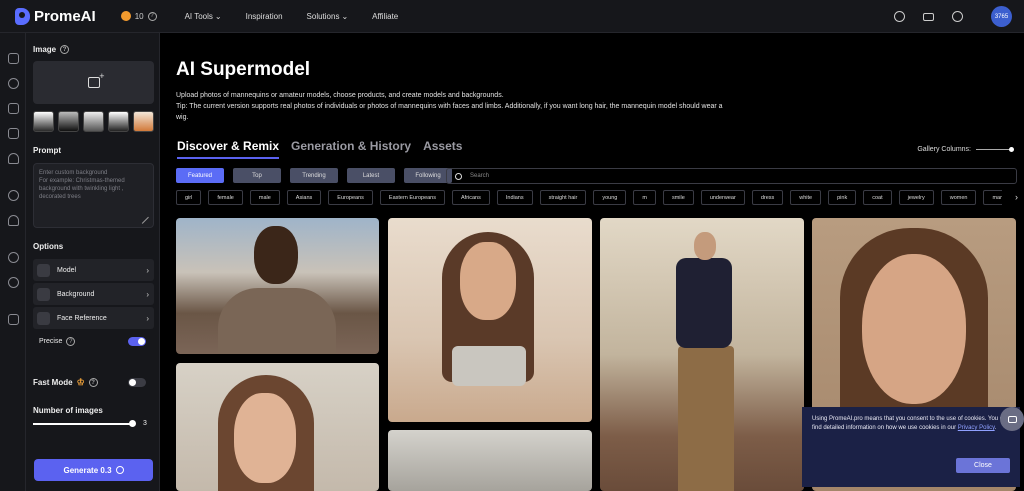 Image resolution: width=1024 pixels, height=491 pixels. What do you see at coordinates (563, 197) in the screenshot?
I see `tag-chip: straight hair` at bounding box center [563, 197].